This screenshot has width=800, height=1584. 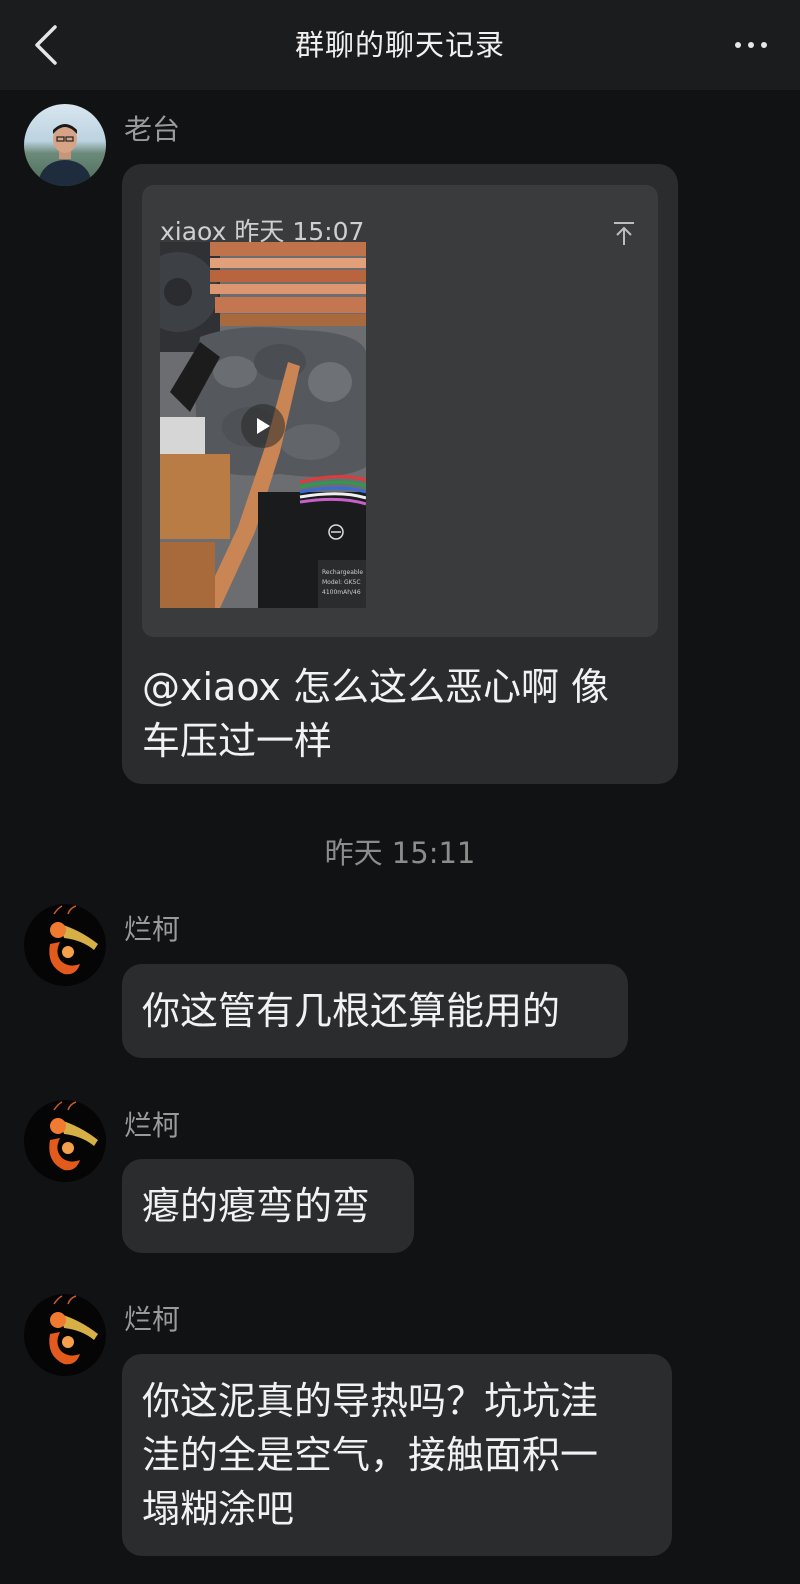 I want to click on message-bubble: 你这泥真的导热吗？坑坑洼 洼的全是空气，接触面积一 塌糊涂吧, so click(x=397, y=1455).